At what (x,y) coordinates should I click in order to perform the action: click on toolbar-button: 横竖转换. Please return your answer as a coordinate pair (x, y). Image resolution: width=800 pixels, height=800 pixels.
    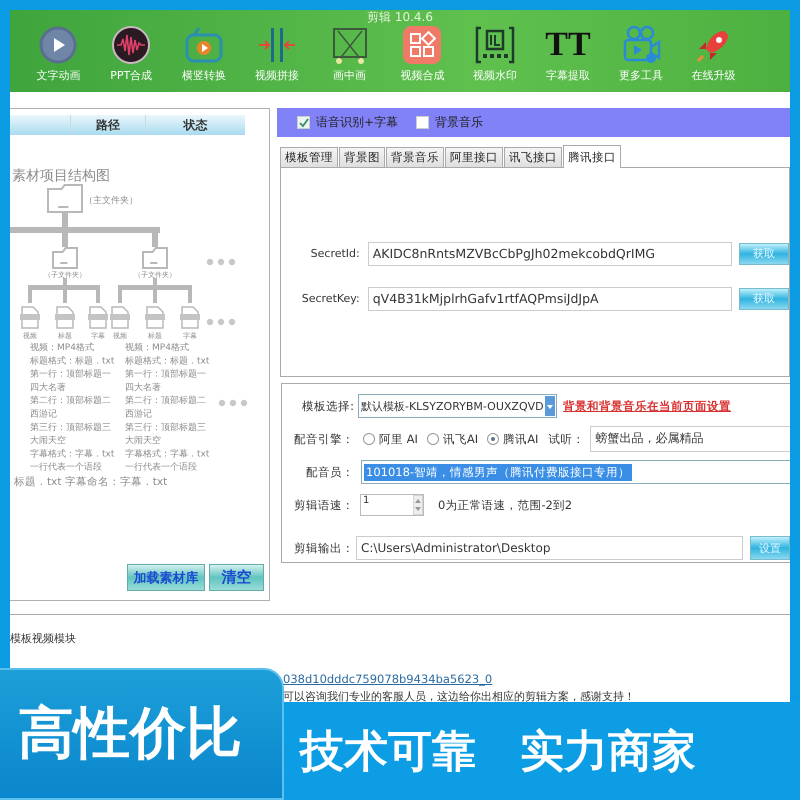
    Looking at the image, I should click on (204, 54).